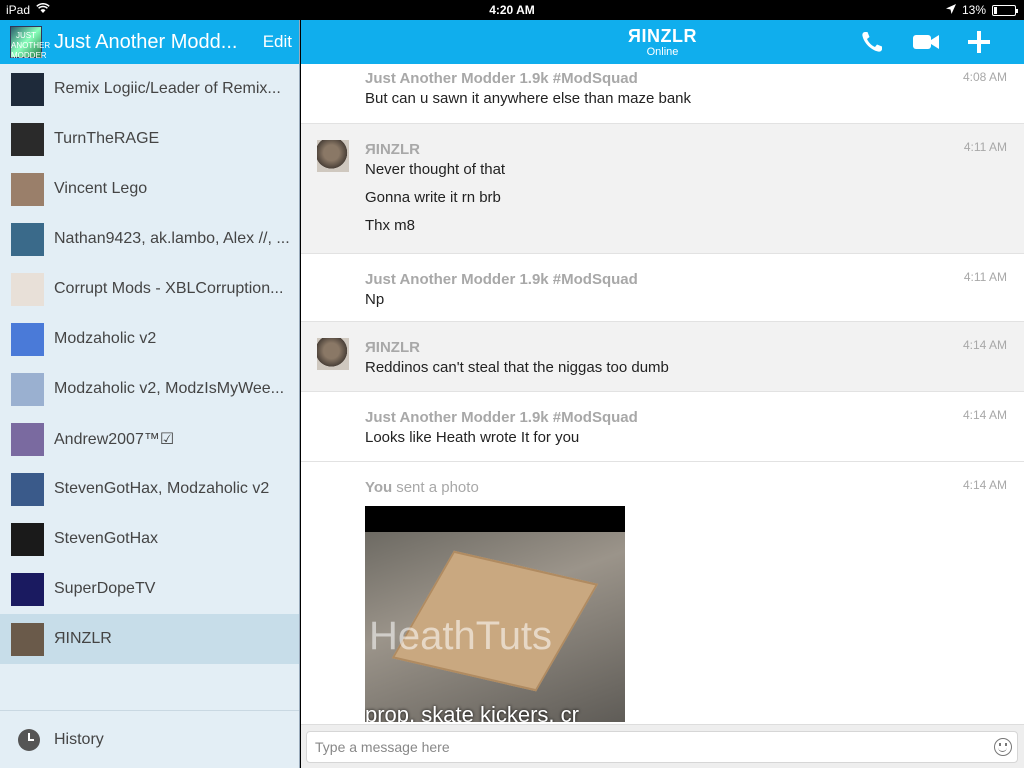 The height and width of the screenshot is (768, 1024). What do you see at coordinates (105, 588) in the screenshot?
I see `contact-name: SuperDopeTV` at bounding box center [105, 588].